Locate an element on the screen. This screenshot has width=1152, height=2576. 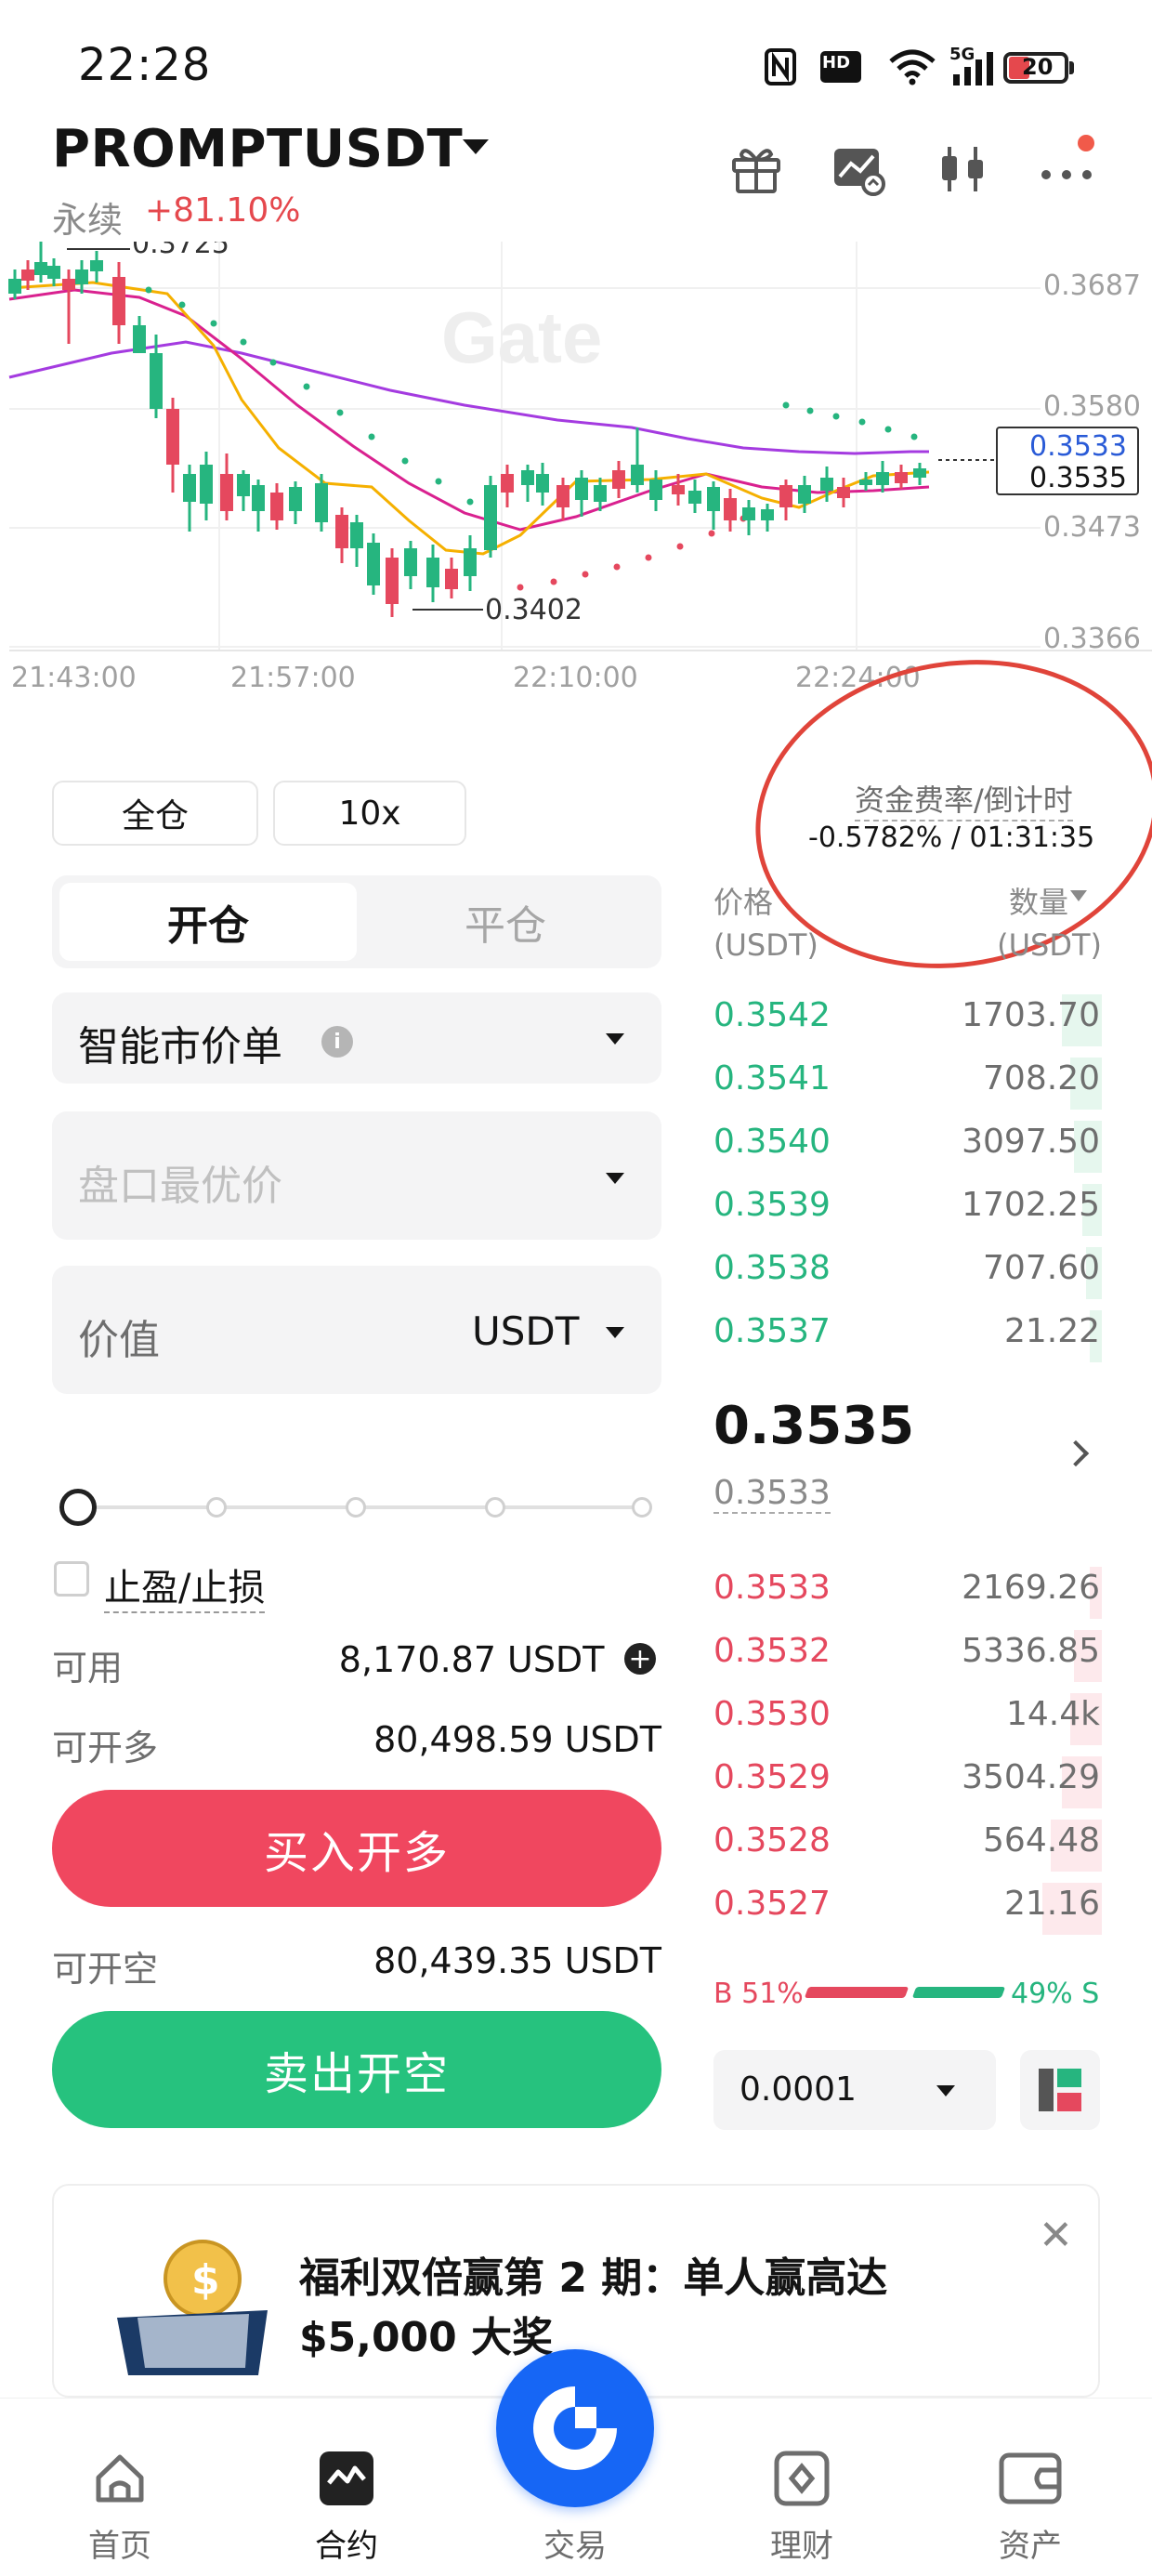
value-unit-select: USDT is located at coordinates (525, 1331).